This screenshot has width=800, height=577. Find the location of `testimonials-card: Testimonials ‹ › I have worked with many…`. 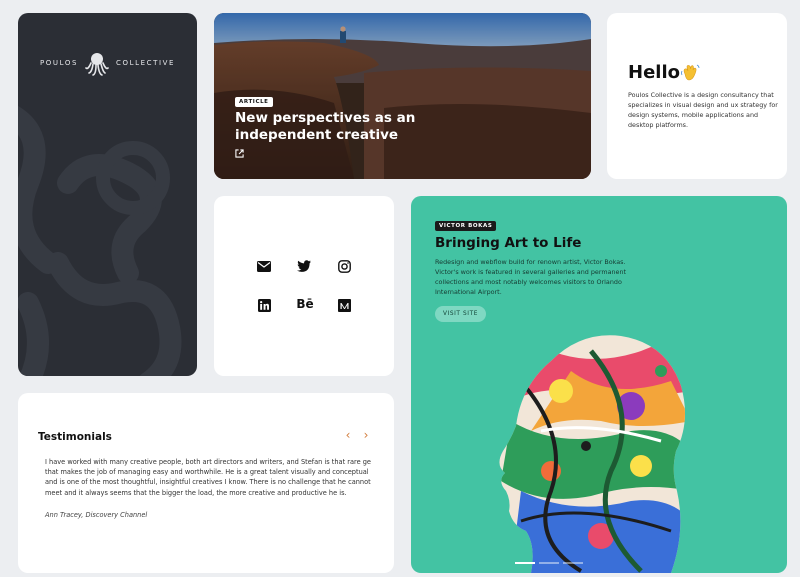

testimonials-card: Testimonials ‹ › I have worked with many… is located at coordinates (206, 483).